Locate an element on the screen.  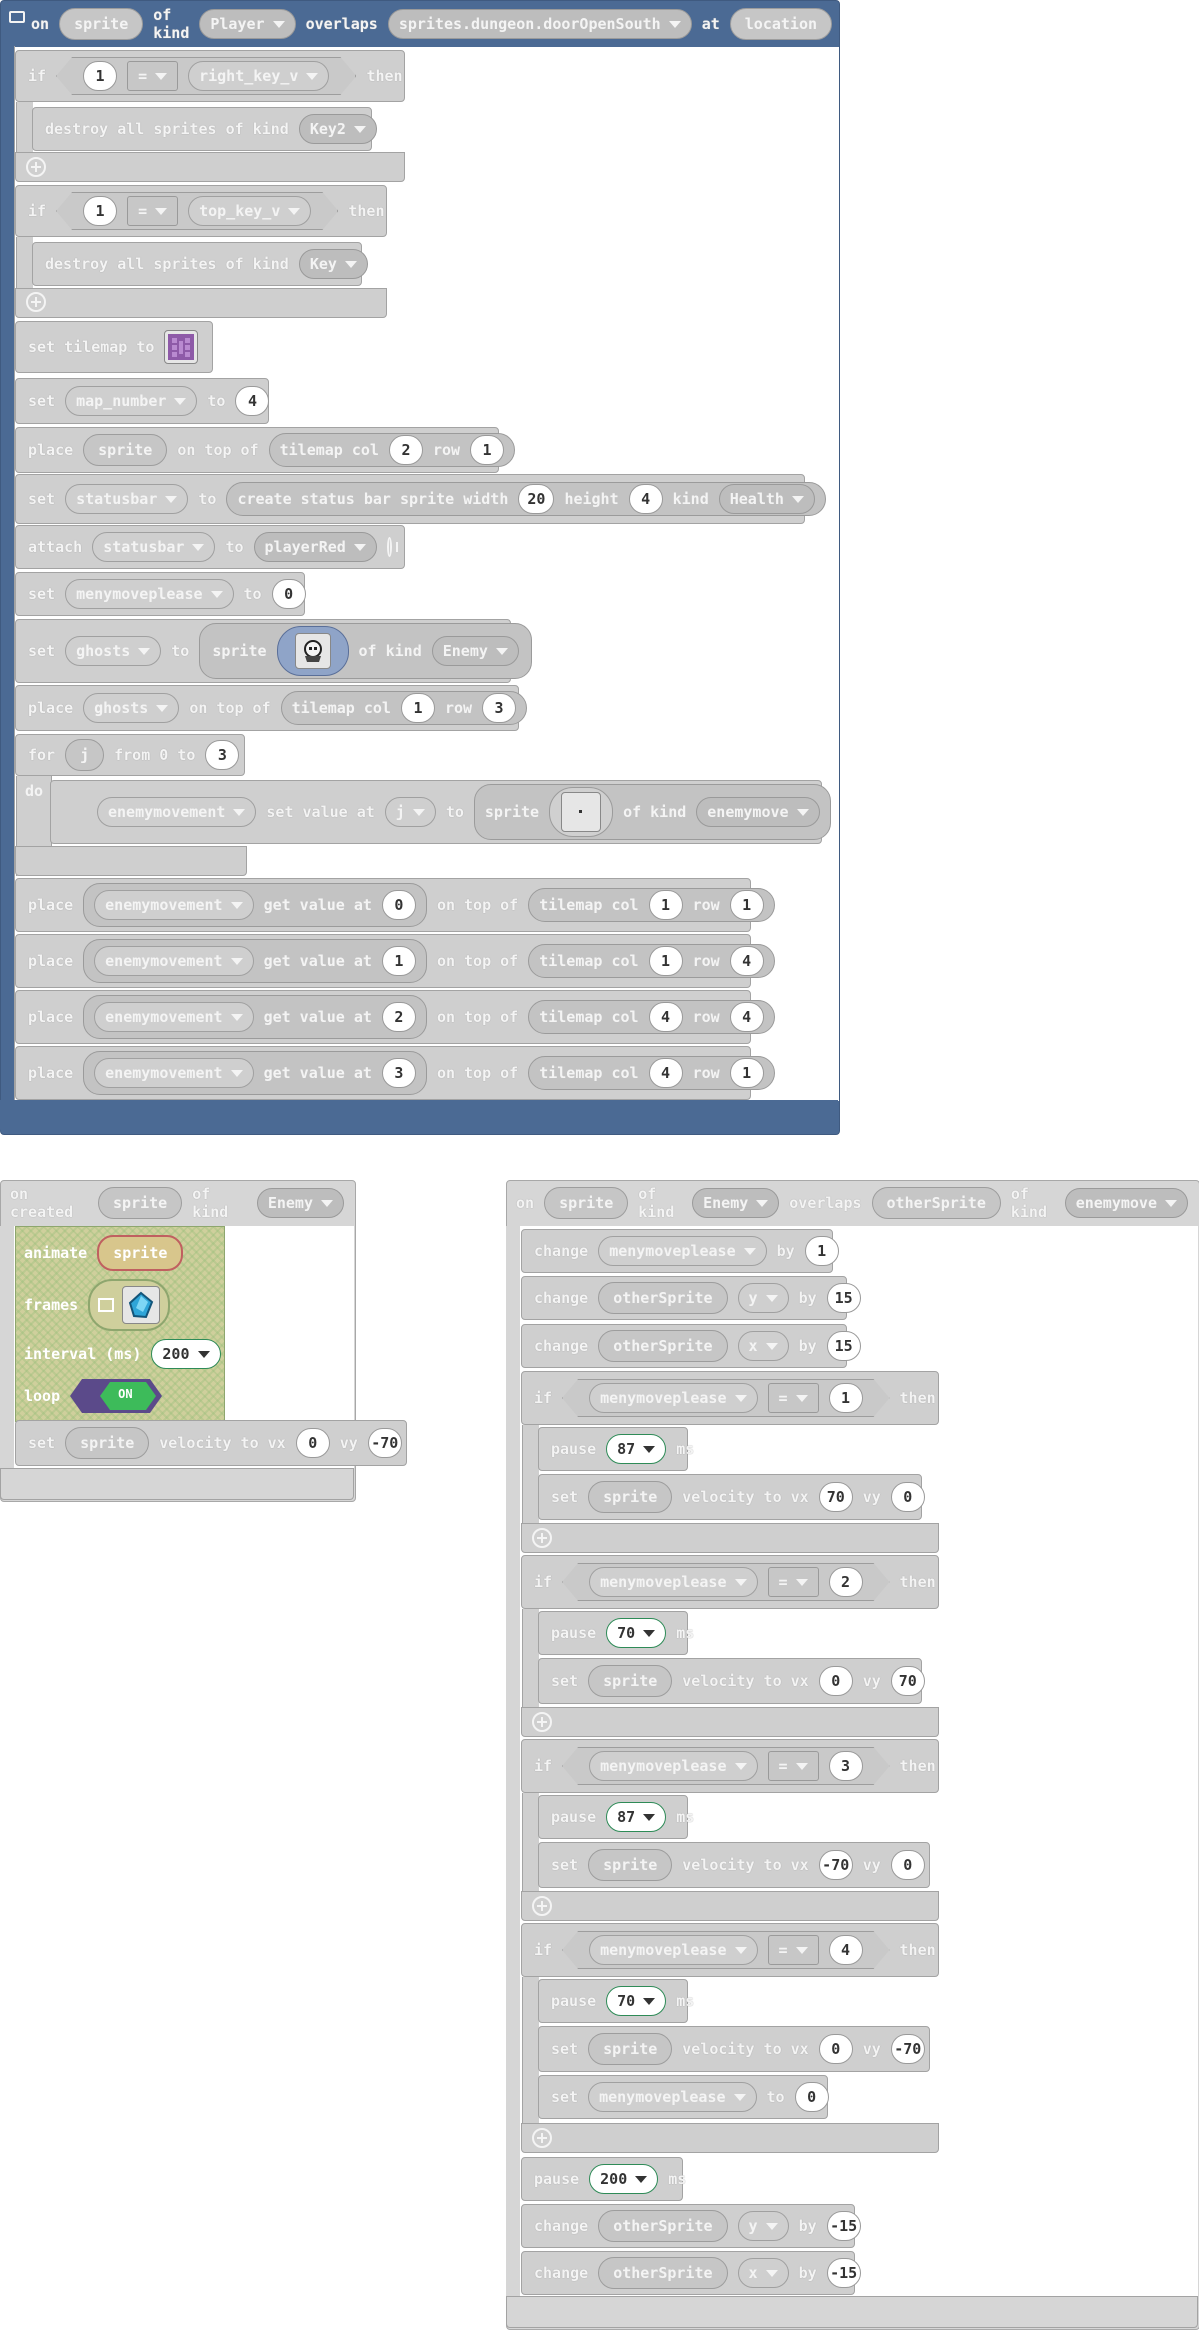
if-block-top-key: if 1 = top_key_v then is located at coordinates (201, 211).